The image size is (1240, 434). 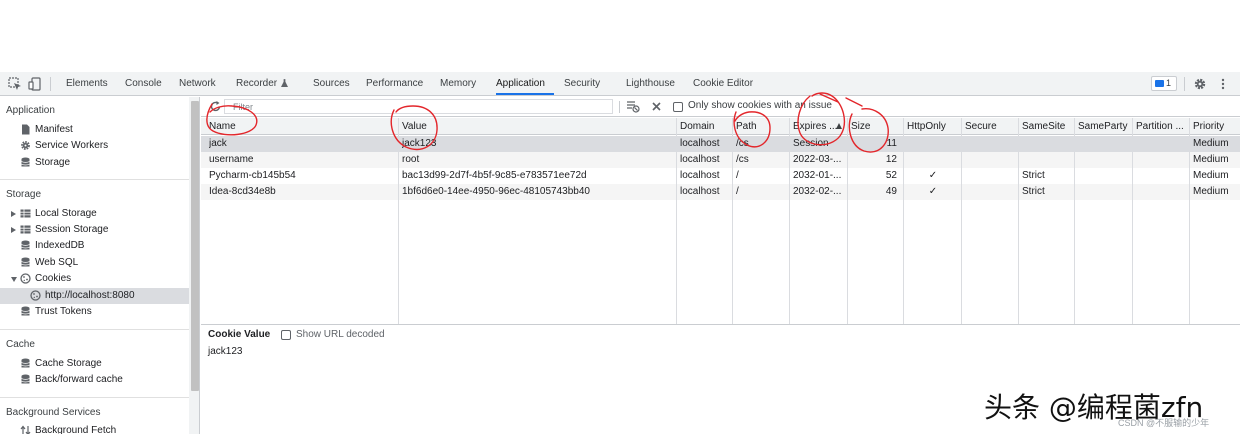 I want to click on settings-gear-icon, so click(x=1200, y=84).